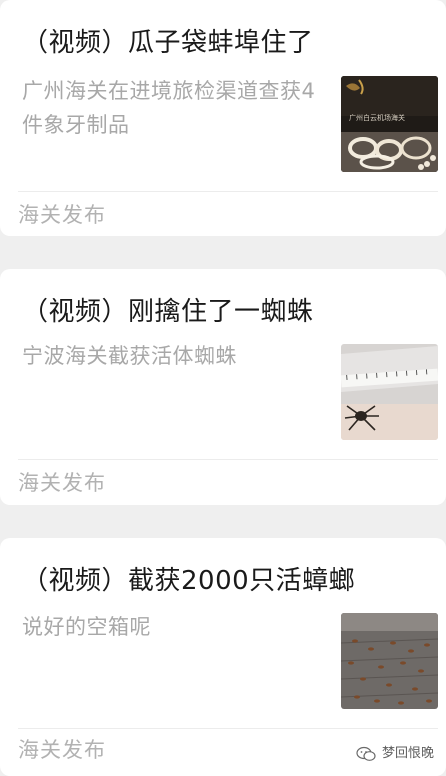 This screenshot has height=776, width=446. I want to click on cockroaches-in-container-image, so click(389, 661).